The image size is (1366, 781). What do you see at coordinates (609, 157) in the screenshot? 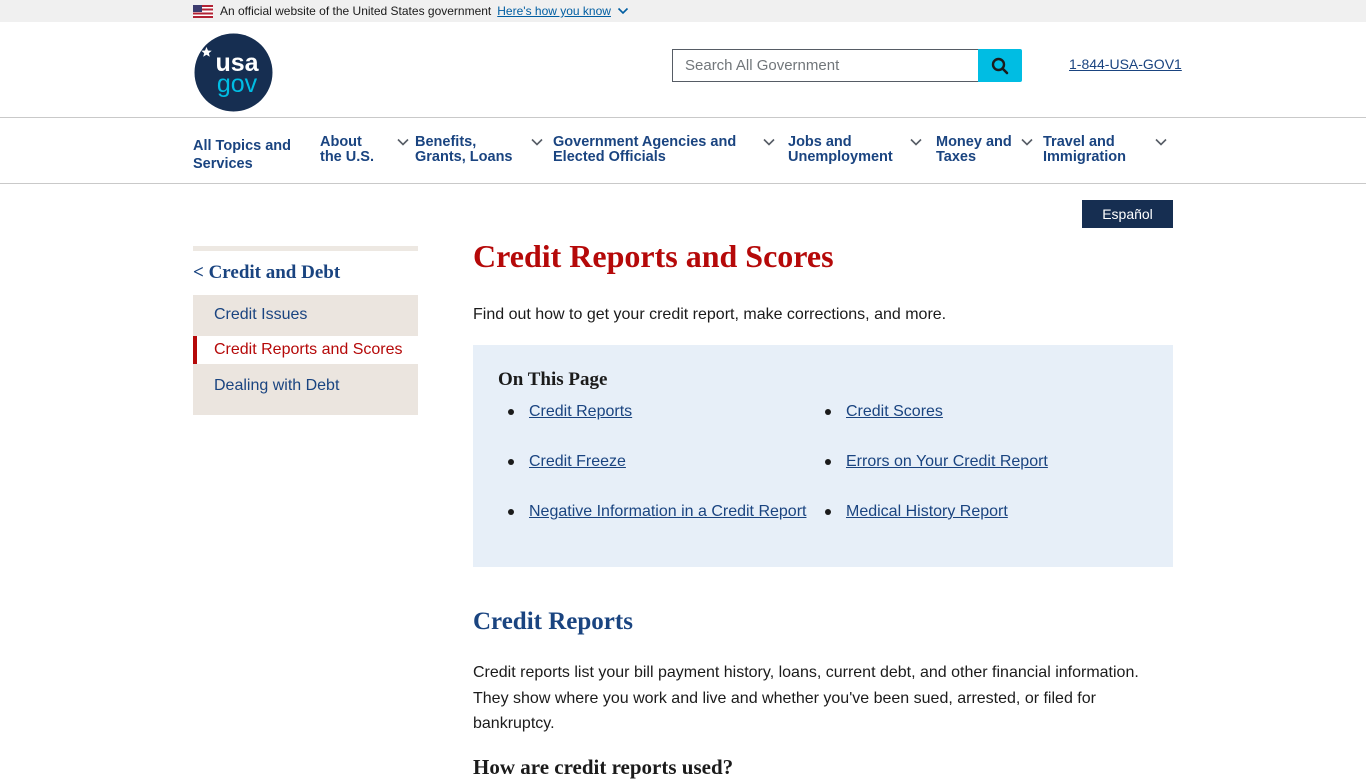
I see `nav-government-agencies-line2: Elected Officials` at bounding box center [609, 157].